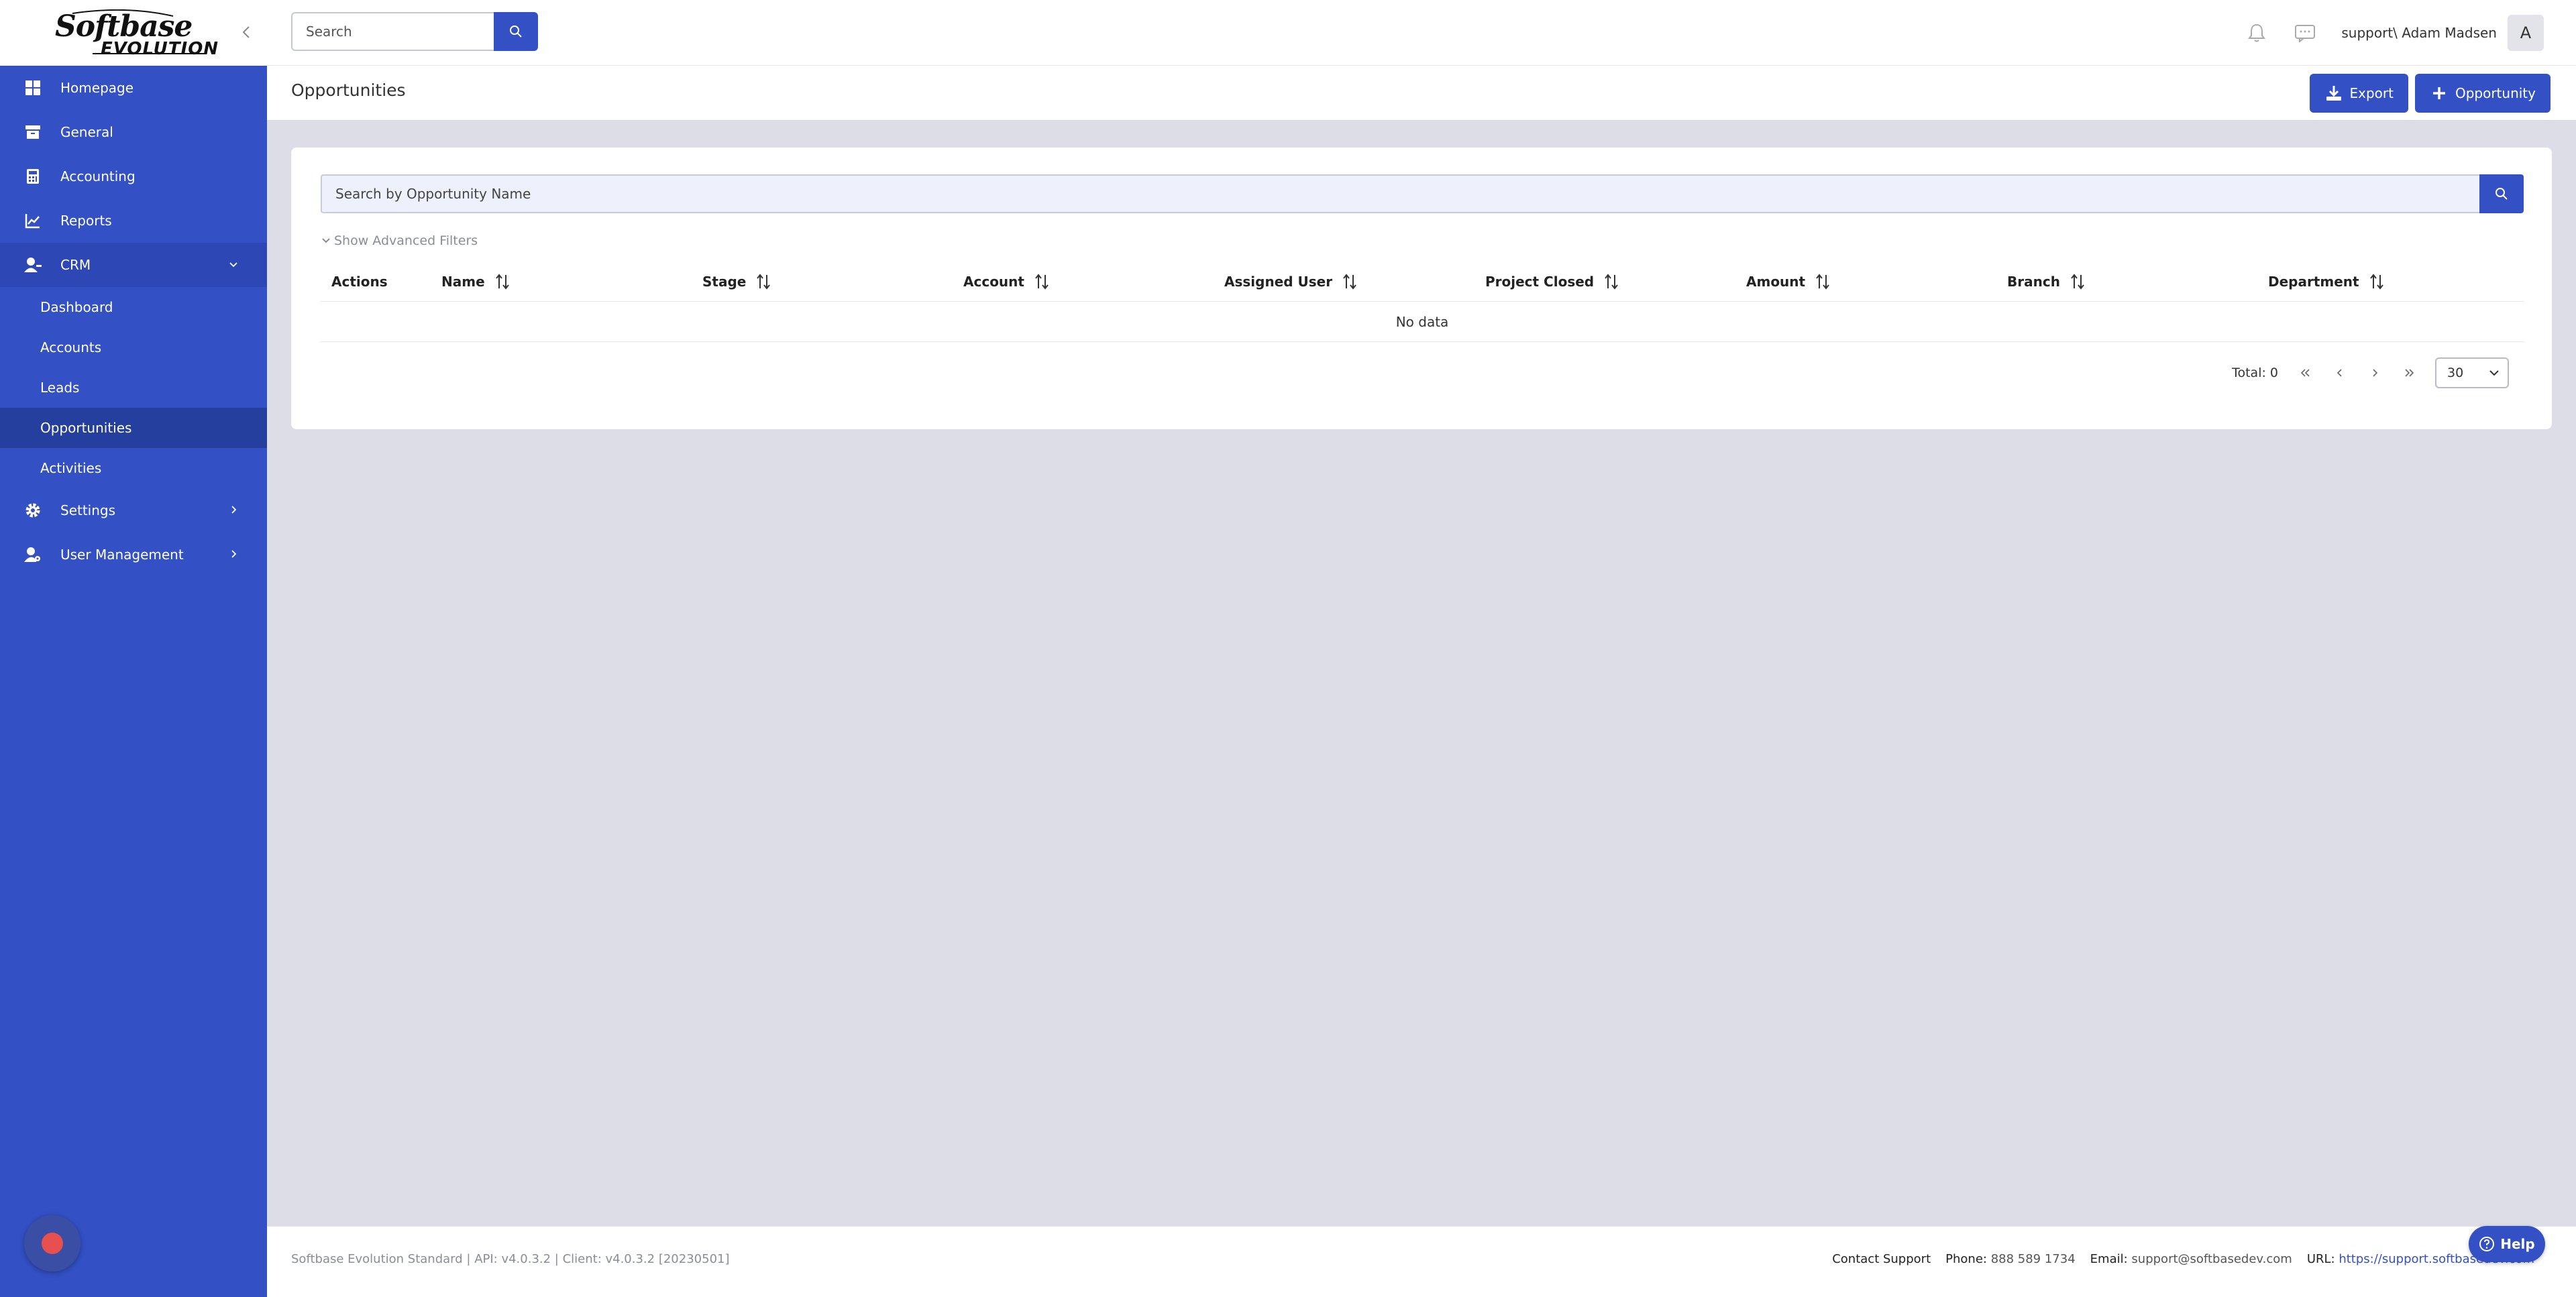  Describe the element at coordinates (160, 49) in the screenshot. I see `logo-text-bottom: EVOLUTION` at that location.